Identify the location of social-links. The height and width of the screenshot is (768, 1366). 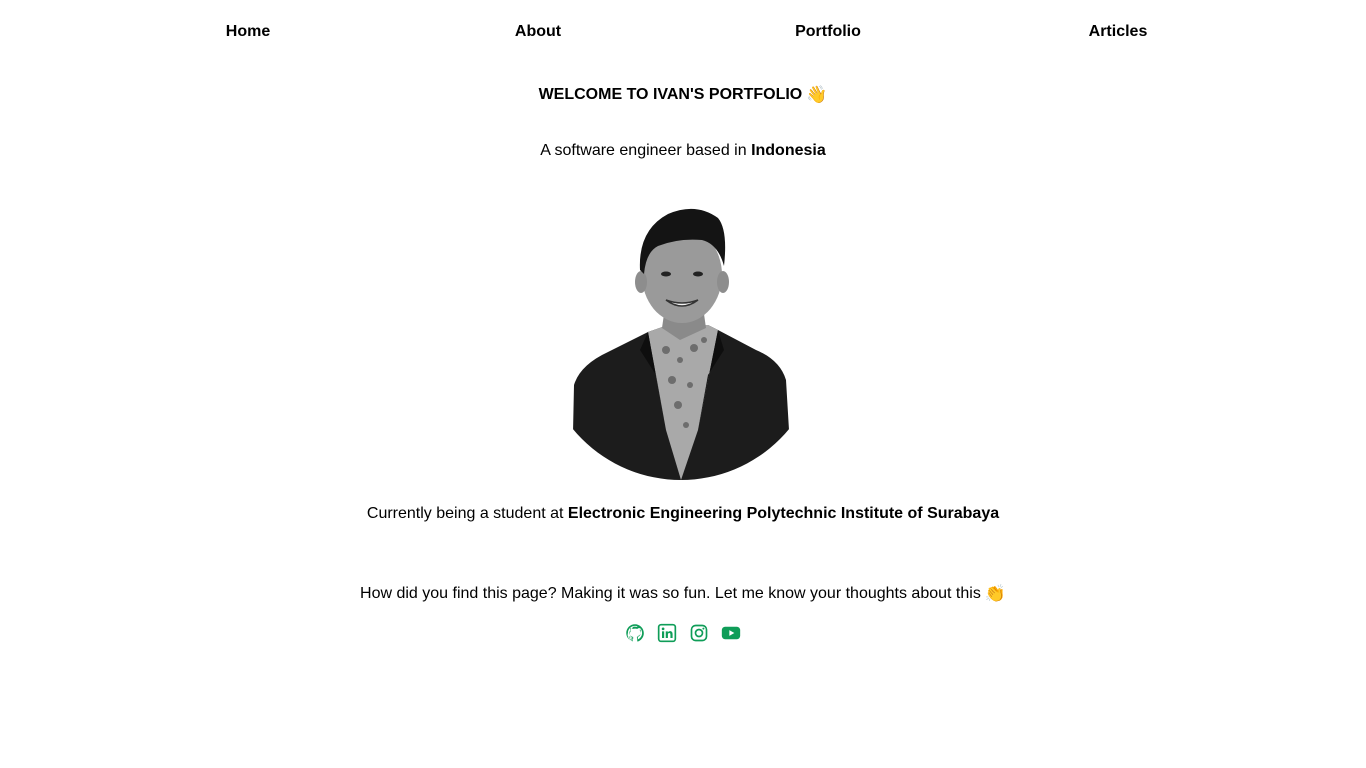
(683, 633).